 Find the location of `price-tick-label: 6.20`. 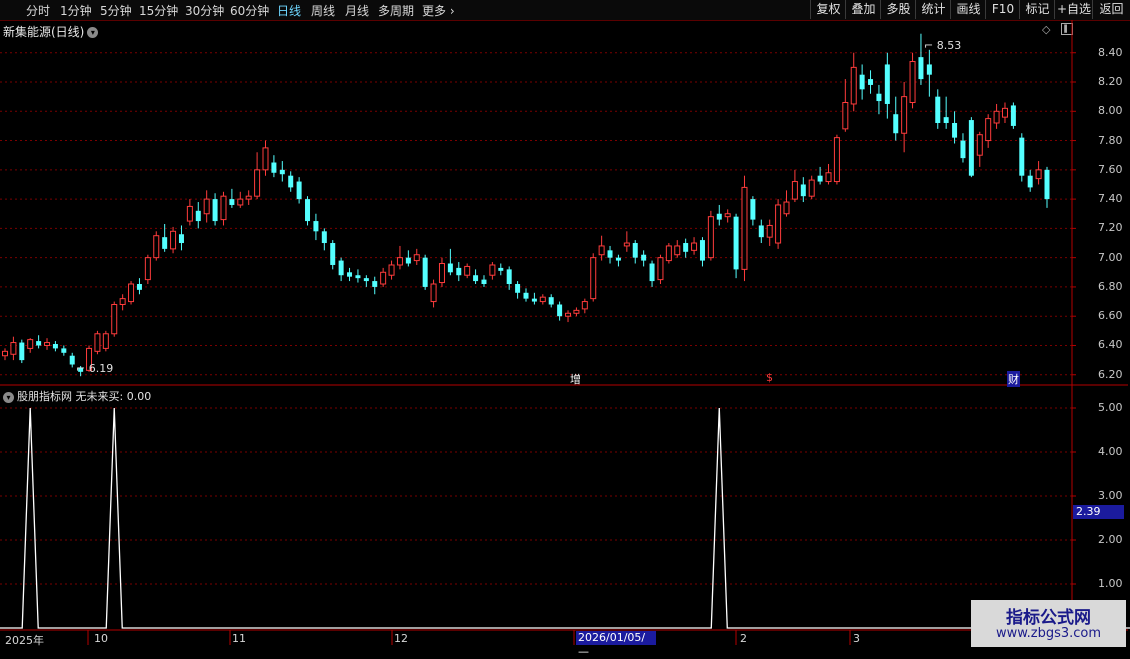

price-tick-label: 6.20 is located at coordinates (1110, 374).